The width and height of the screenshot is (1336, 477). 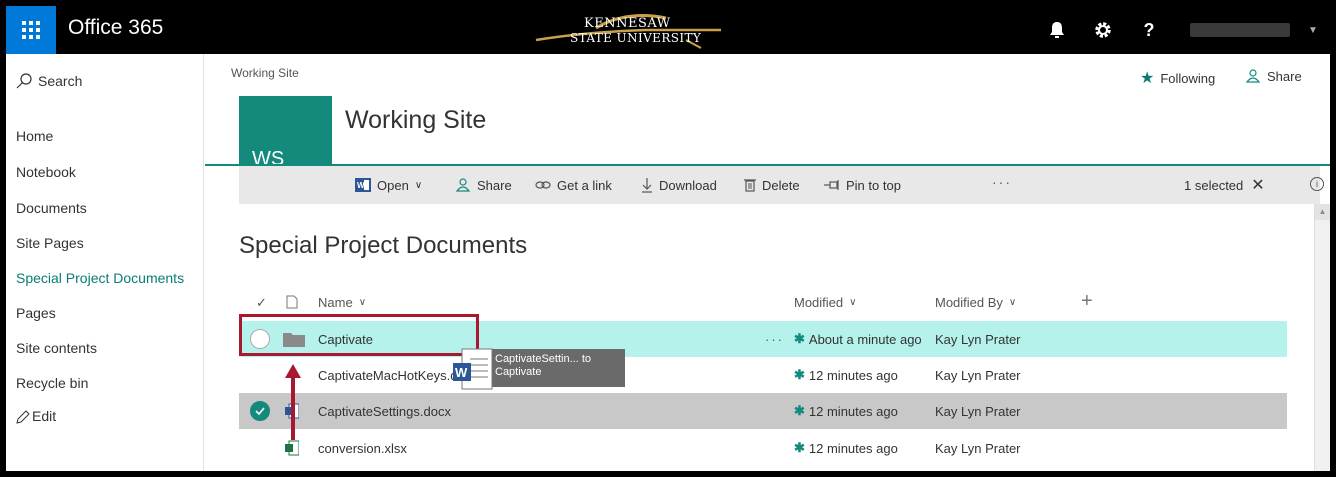 I want to click on get-link-button: Get a link, so click(x=573, y=185).